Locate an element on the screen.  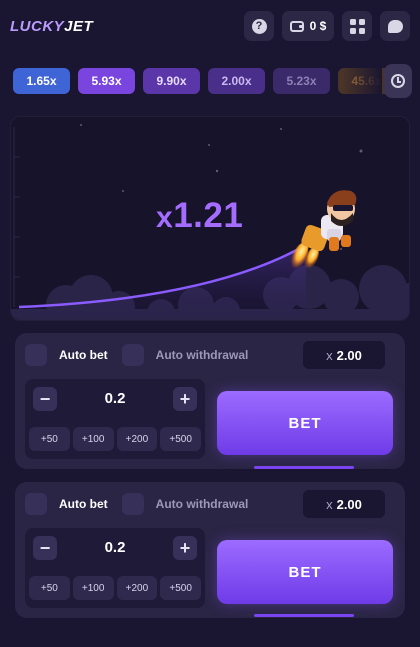
clock-icon is located at coordinates (398, 81).